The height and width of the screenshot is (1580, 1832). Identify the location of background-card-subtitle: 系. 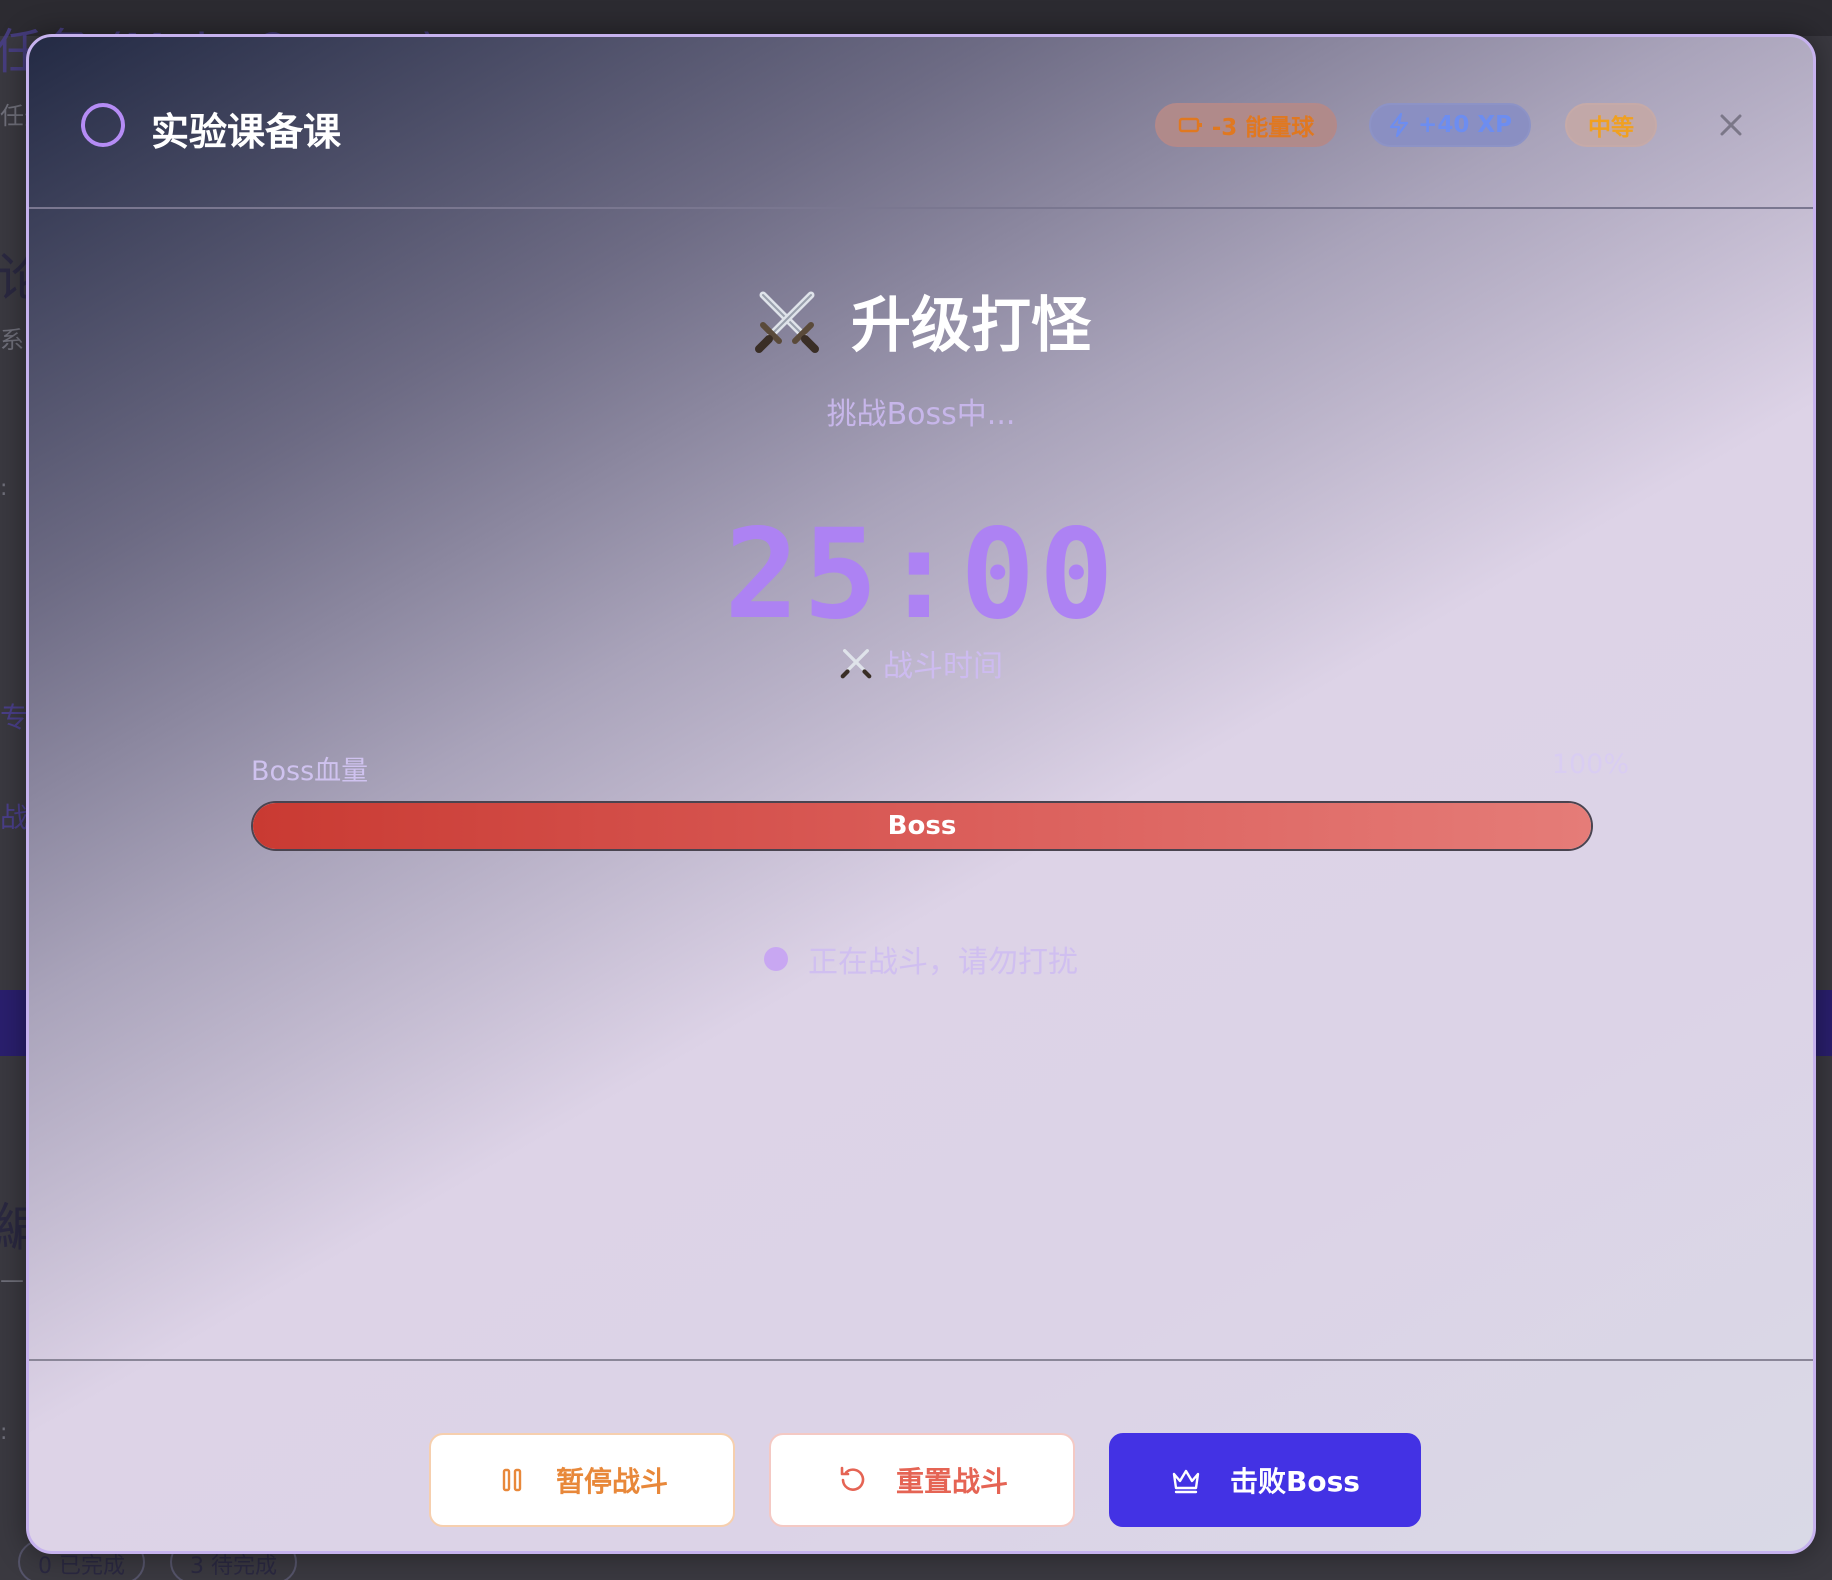
(12, 340).